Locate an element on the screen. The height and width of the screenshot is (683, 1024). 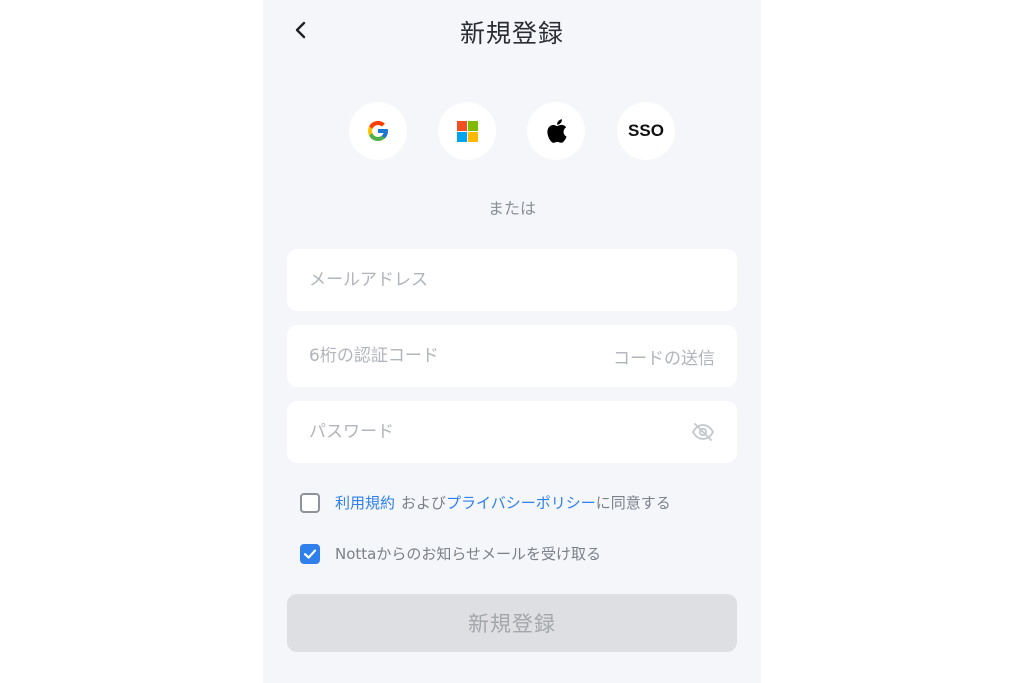
newsletter-checkbox is located at coordinates (310, 553).